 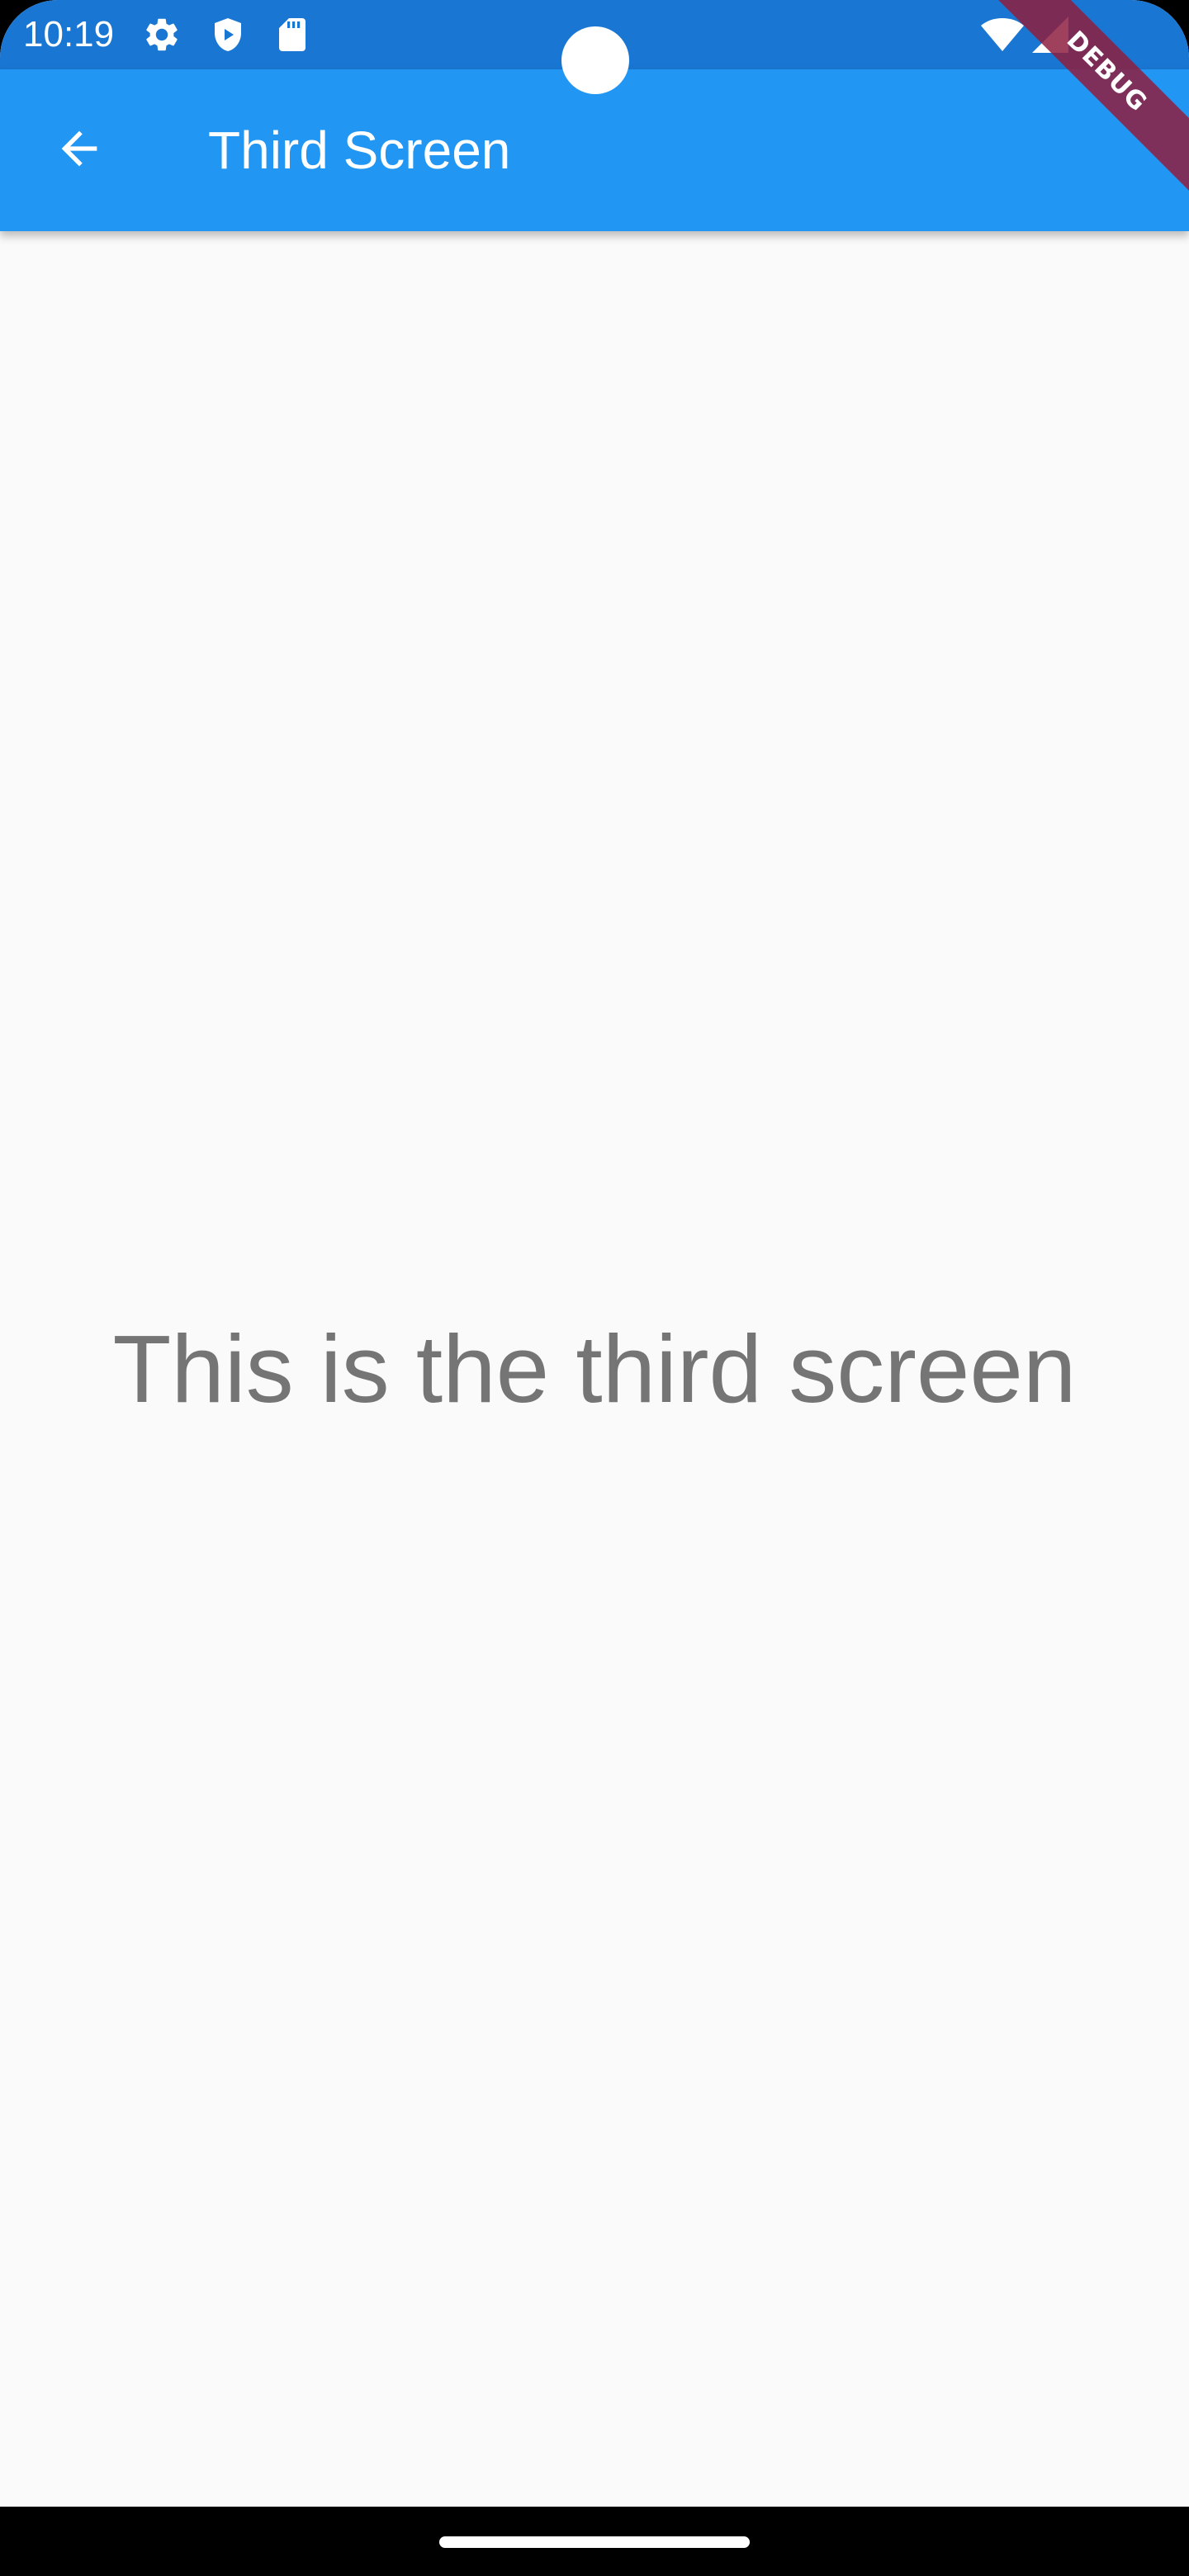 I want to click on body-text: This is the third screen, so click(x=594, y=1369).